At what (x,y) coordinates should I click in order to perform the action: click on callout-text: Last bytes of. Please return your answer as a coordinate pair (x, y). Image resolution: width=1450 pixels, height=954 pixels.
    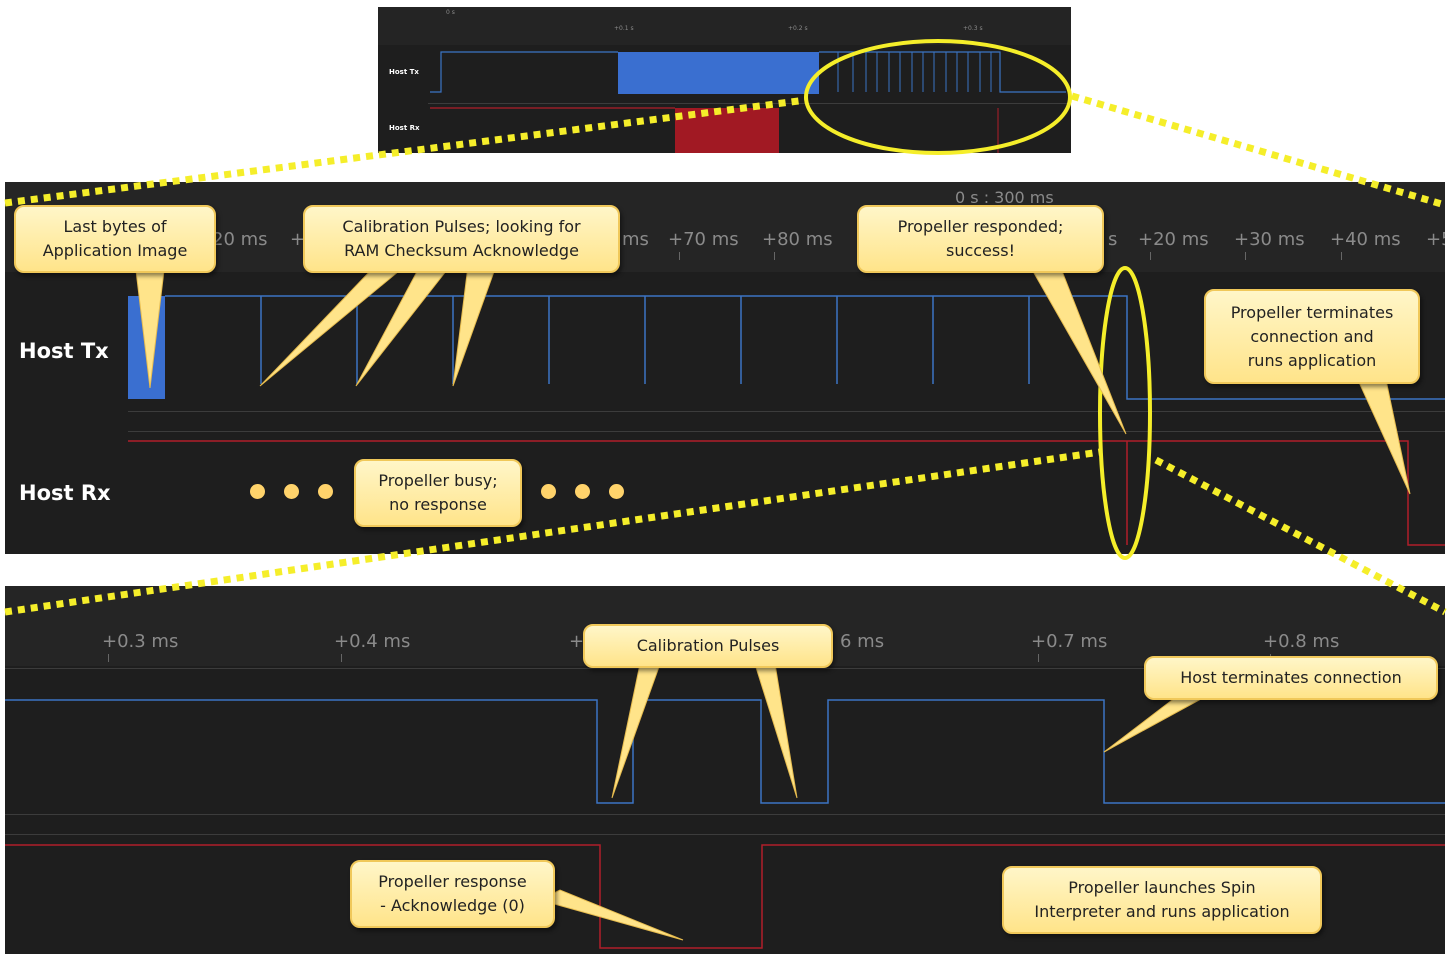
    Looking at the image, I should click on (115, 226).